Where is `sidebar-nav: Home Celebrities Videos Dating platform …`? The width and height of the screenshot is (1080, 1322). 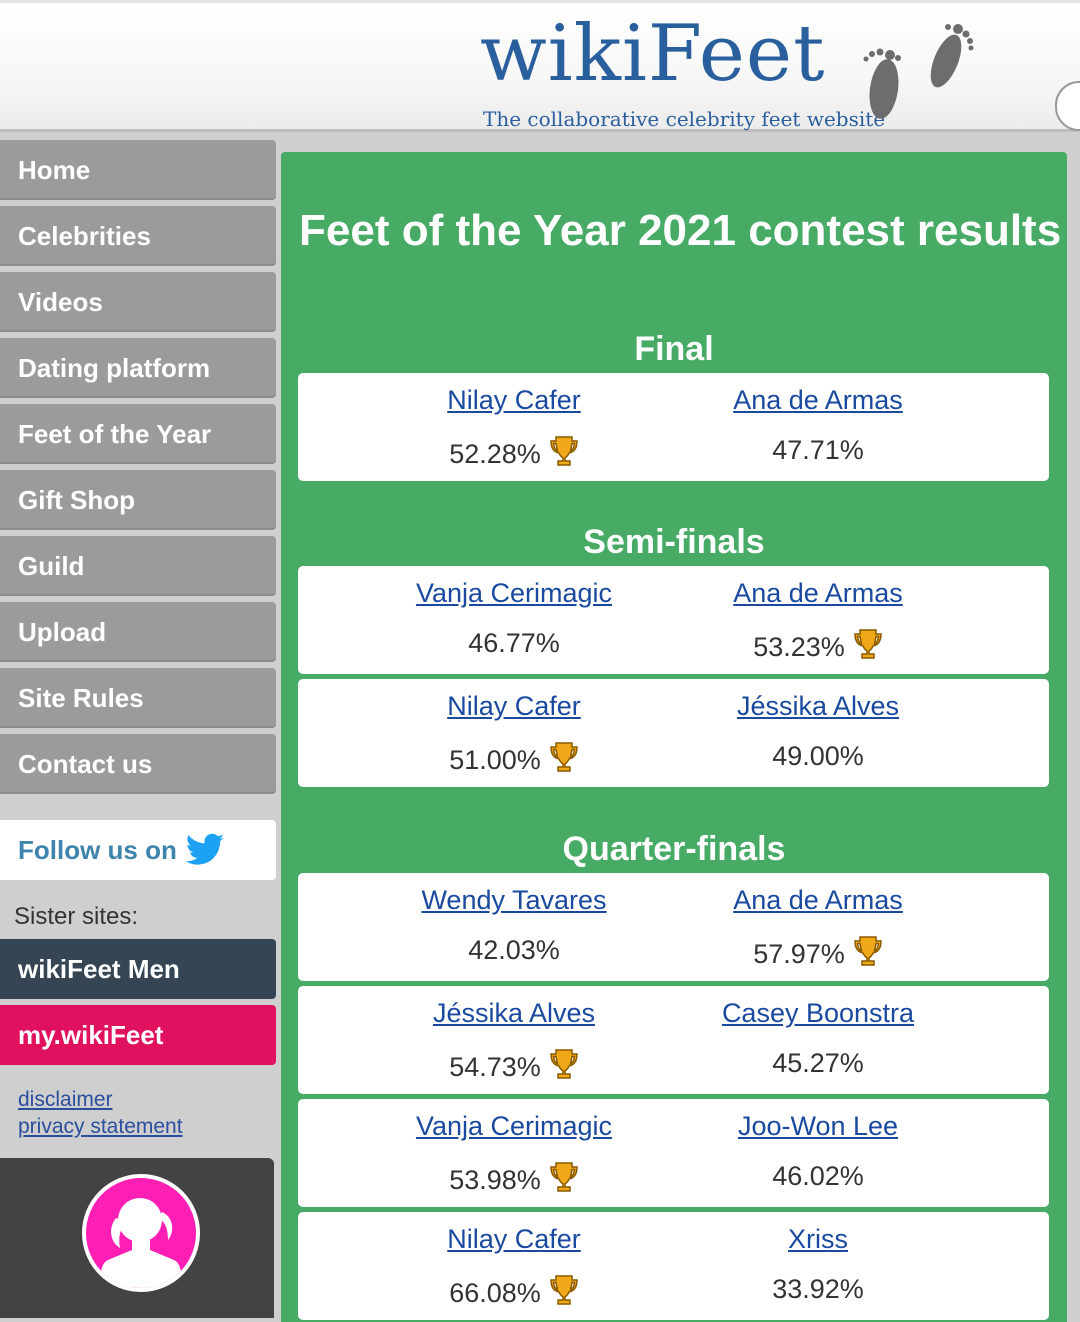 sidebar-nav: Home Celebrities Videos Dating platform … is located at coordinates (138, 470).